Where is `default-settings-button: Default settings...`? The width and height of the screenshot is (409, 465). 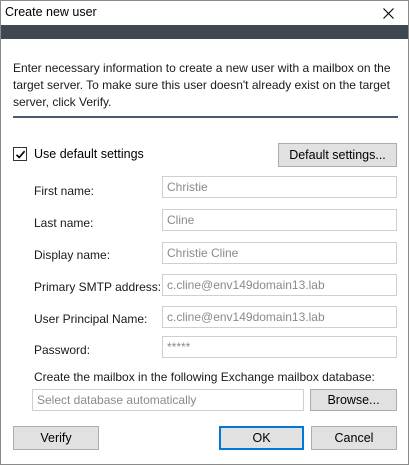
default-settings-button: Default settings... is located at coordinates (337, 155).